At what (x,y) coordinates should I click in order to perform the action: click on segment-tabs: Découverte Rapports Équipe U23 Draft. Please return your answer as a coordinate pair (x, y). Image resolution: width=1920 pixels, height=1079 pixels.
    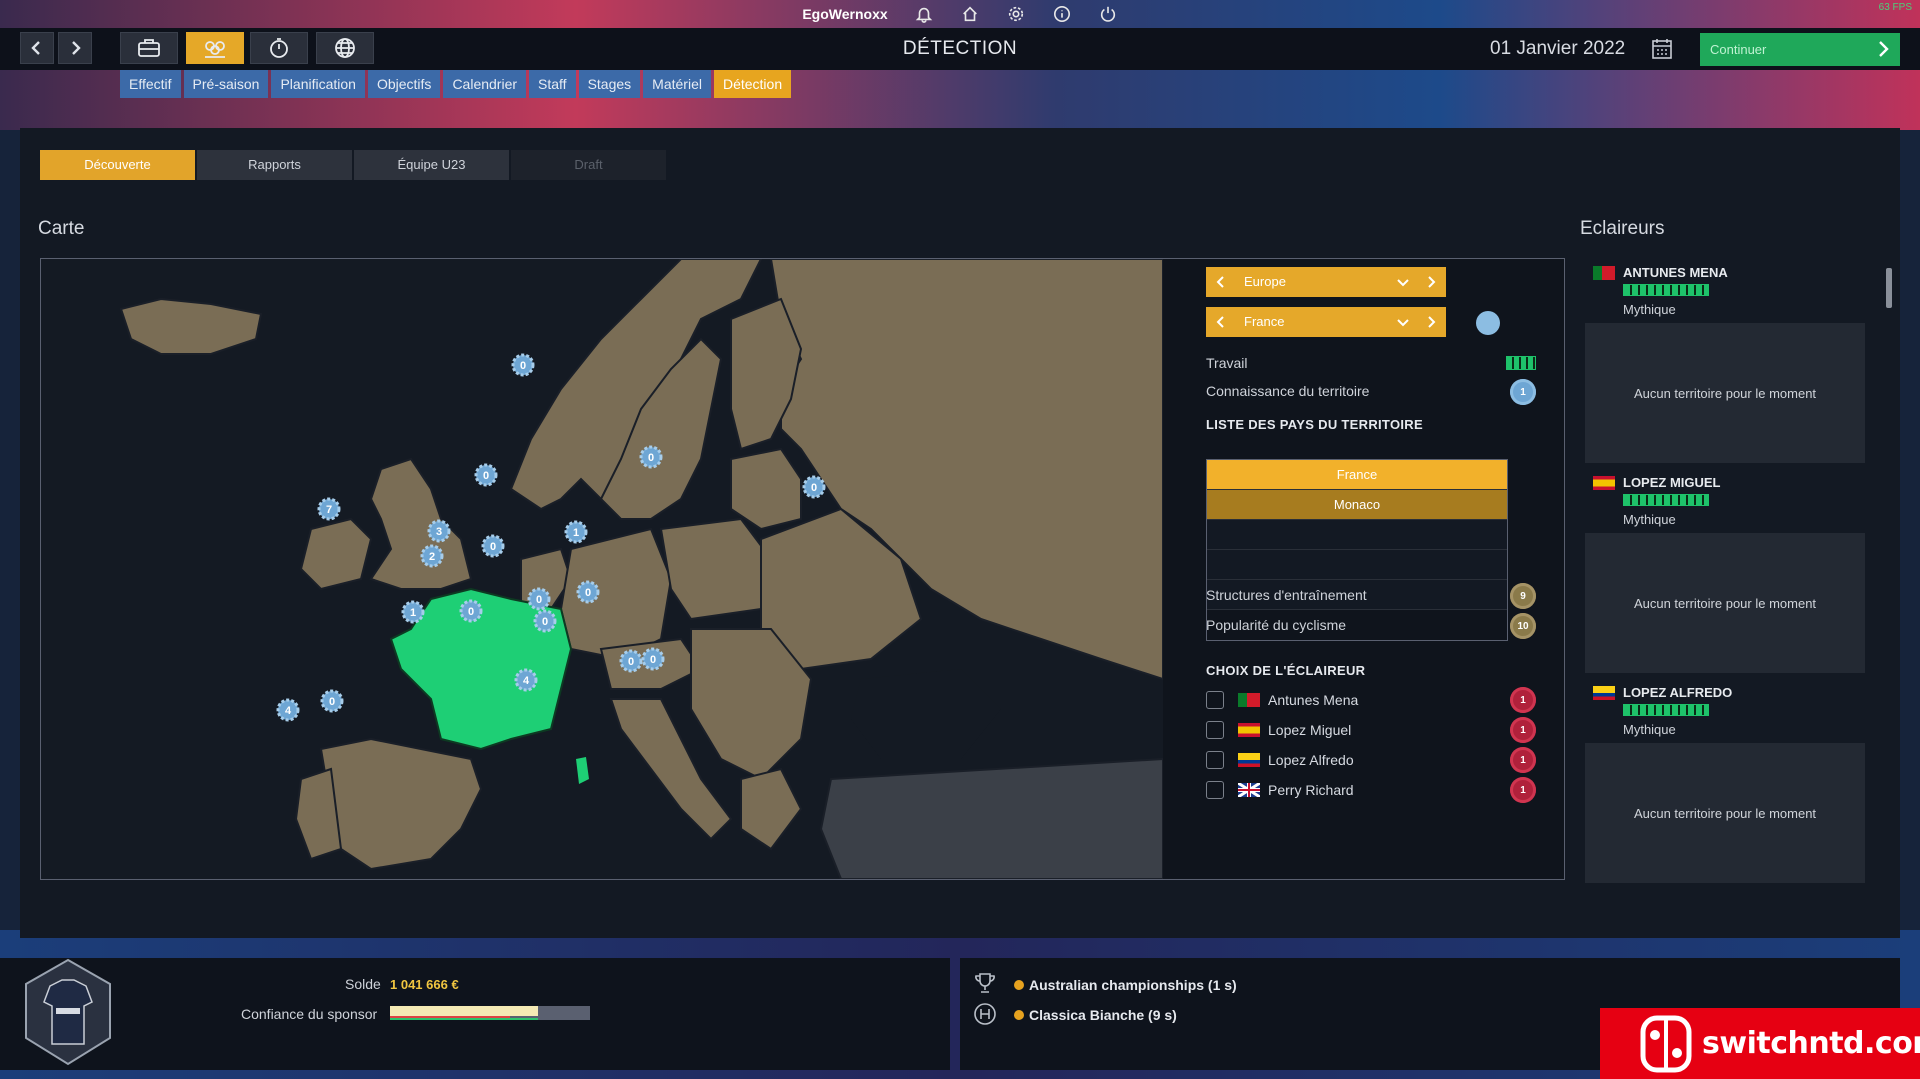
    Looking at the image, I should click on (353, 165).